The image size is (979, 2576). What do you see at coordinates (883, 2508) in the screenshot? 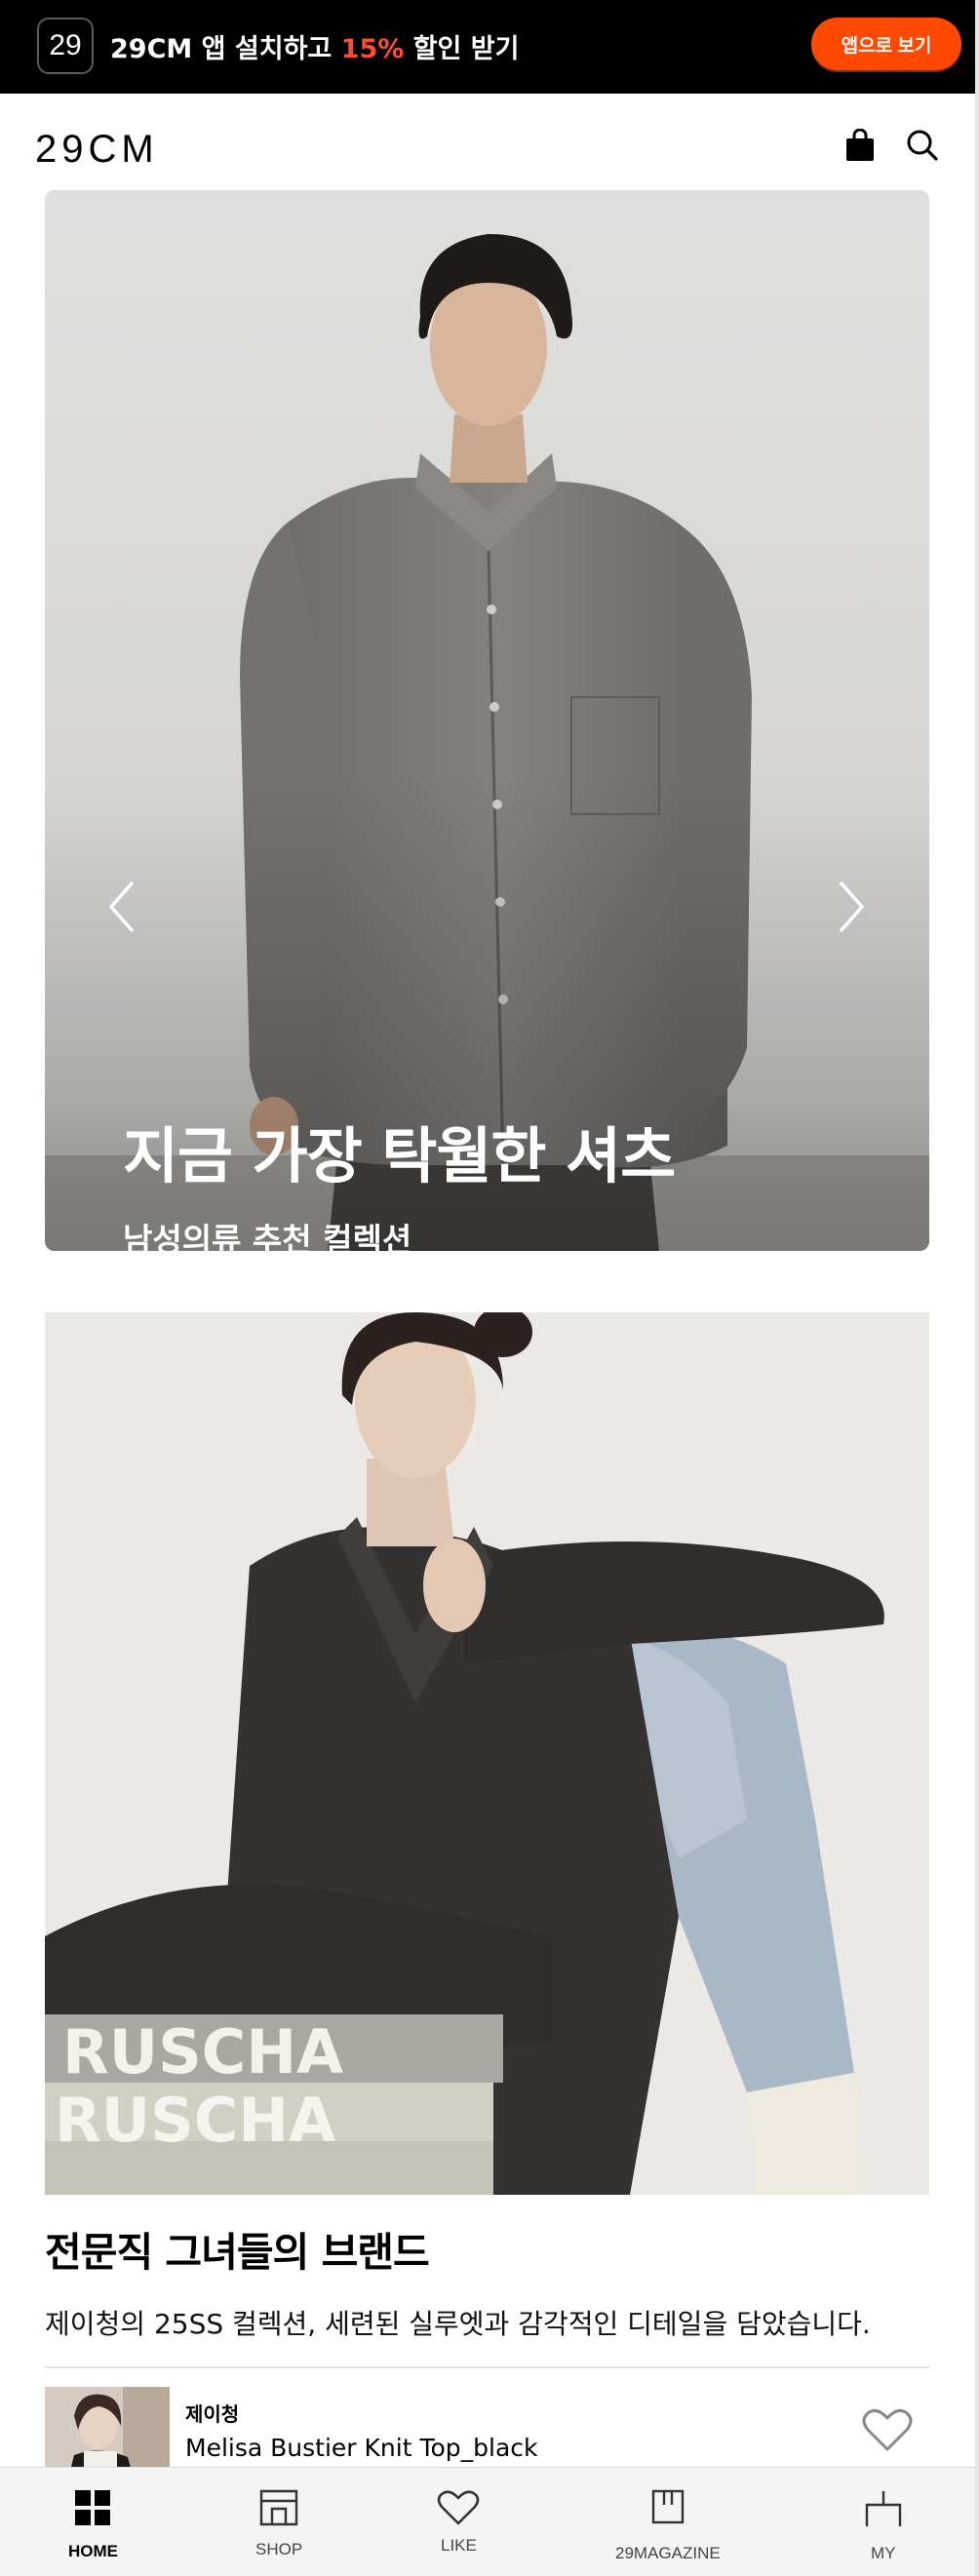
I see `user-icon` at bounding box center [883, 2508].